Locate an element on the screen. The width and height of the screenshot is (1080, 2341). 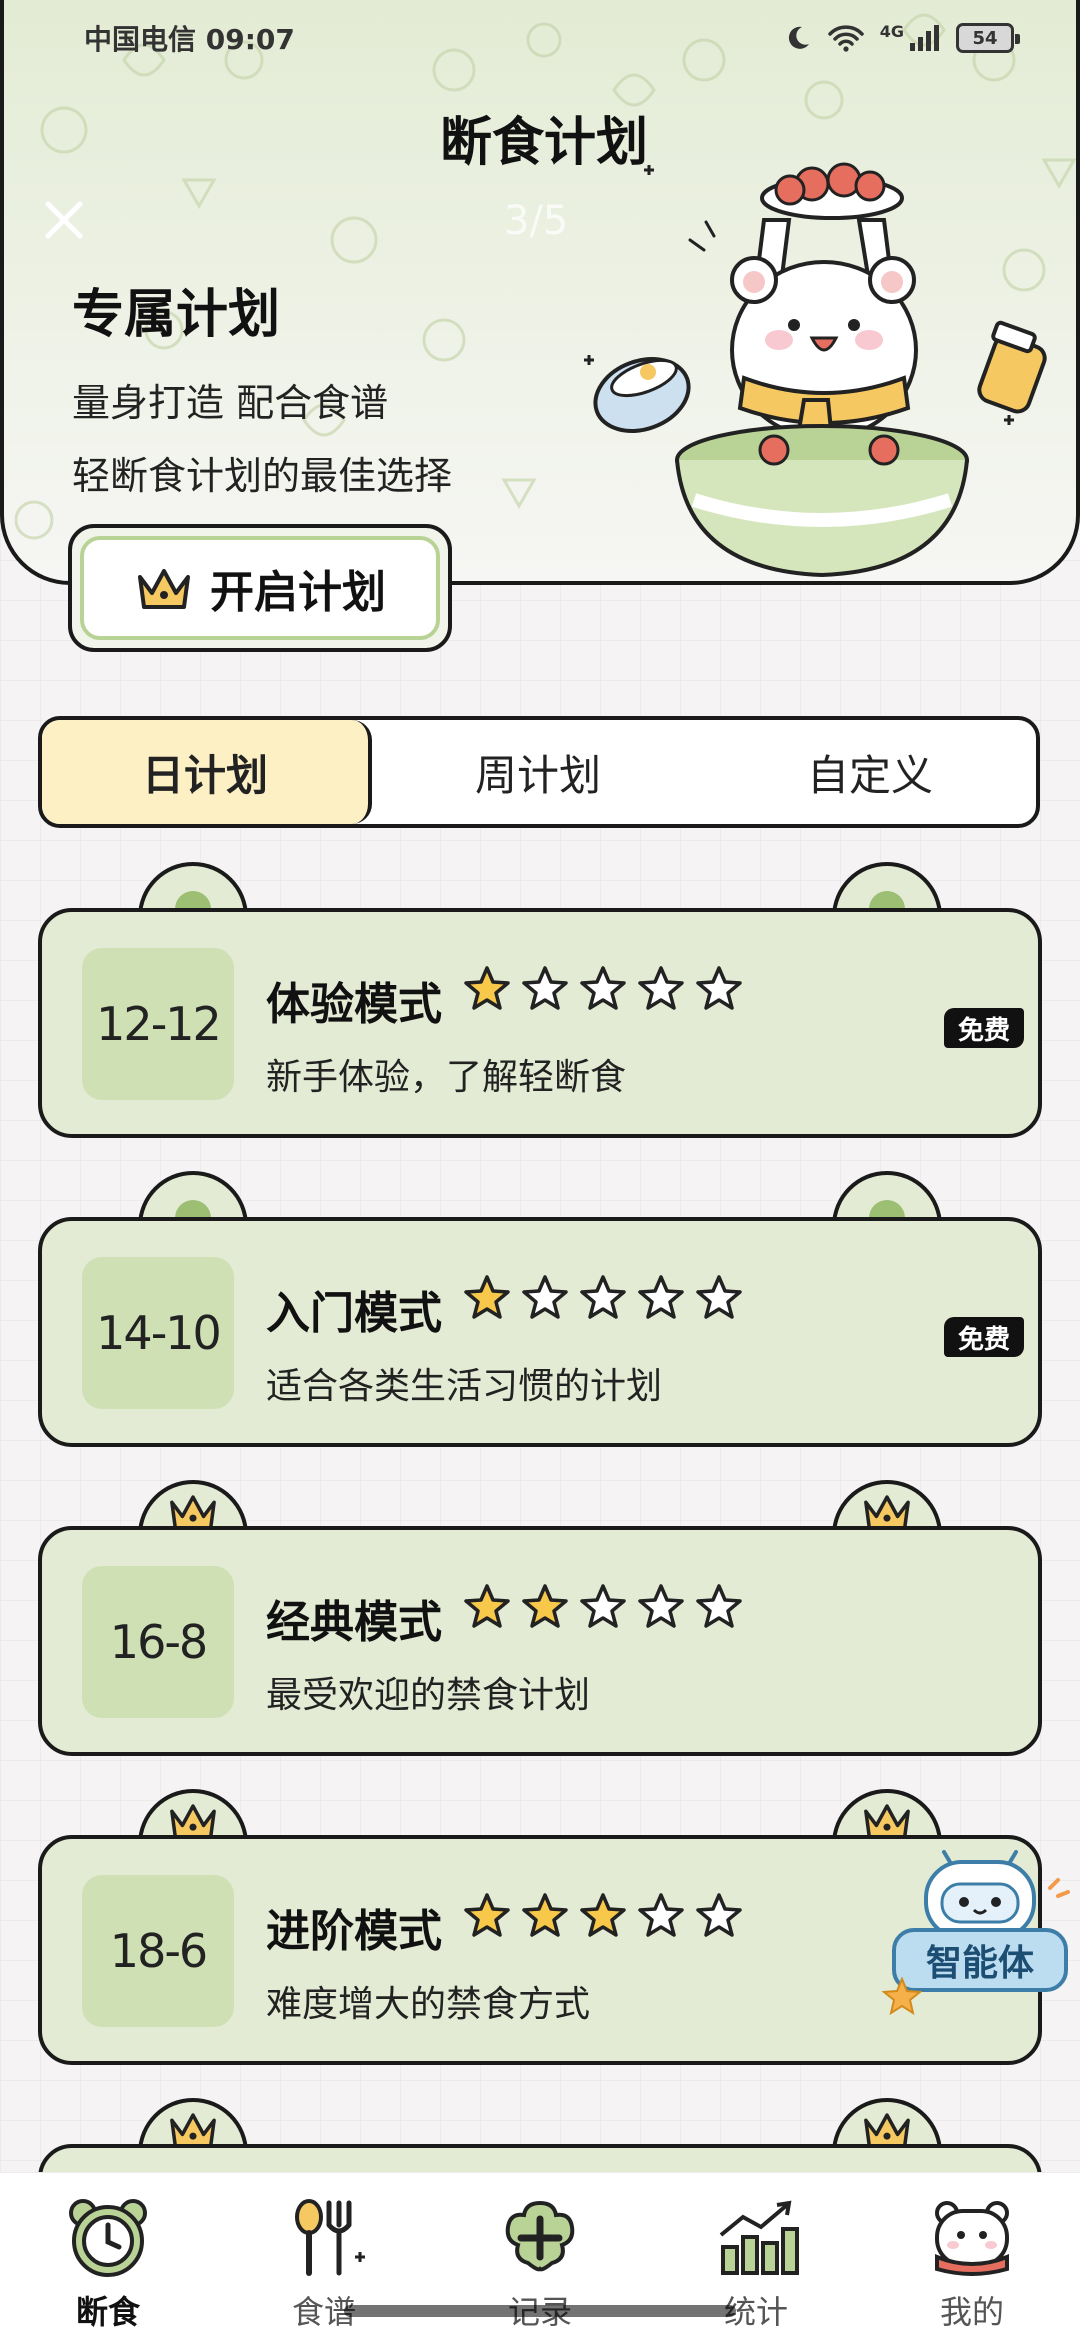
battery-level: 54 is located at coordinates (985, 38).